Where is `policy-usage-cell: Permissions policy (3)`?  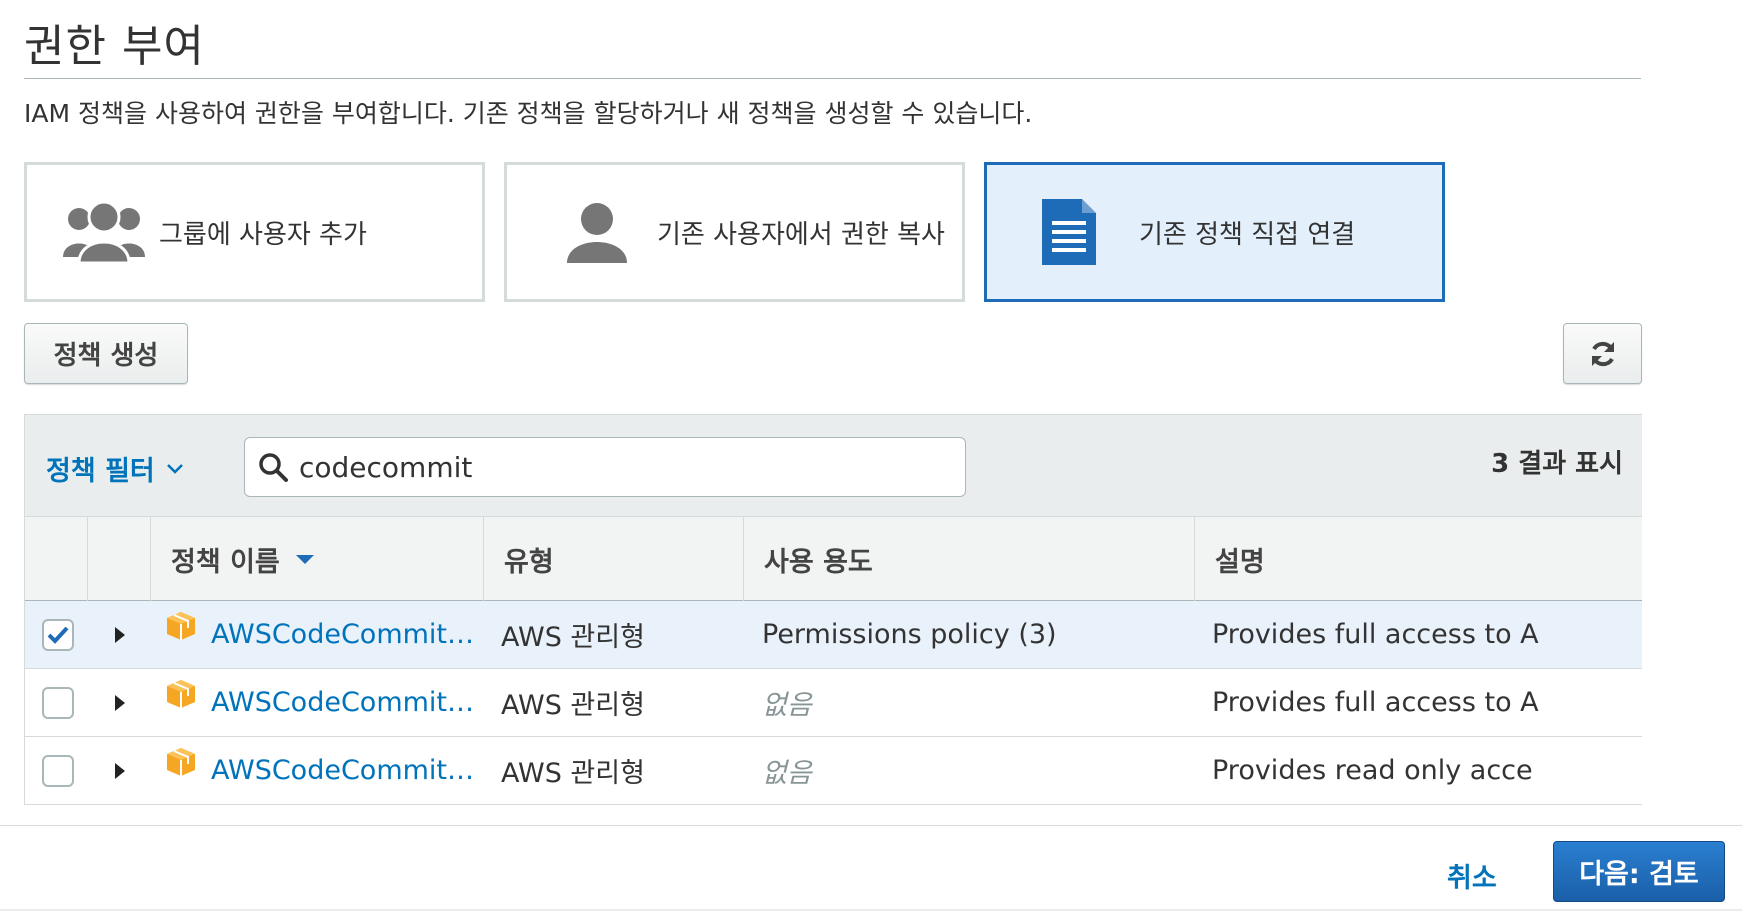 policy-usage-cell: Permissions policy (3) is located at coordinates (909, 634).